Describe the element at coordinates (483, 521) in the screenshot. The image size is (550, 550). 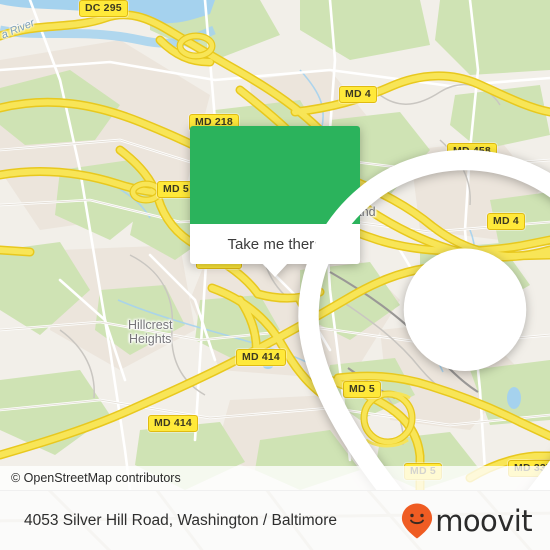
I see `moovit-wordmark: moovit` at that location.